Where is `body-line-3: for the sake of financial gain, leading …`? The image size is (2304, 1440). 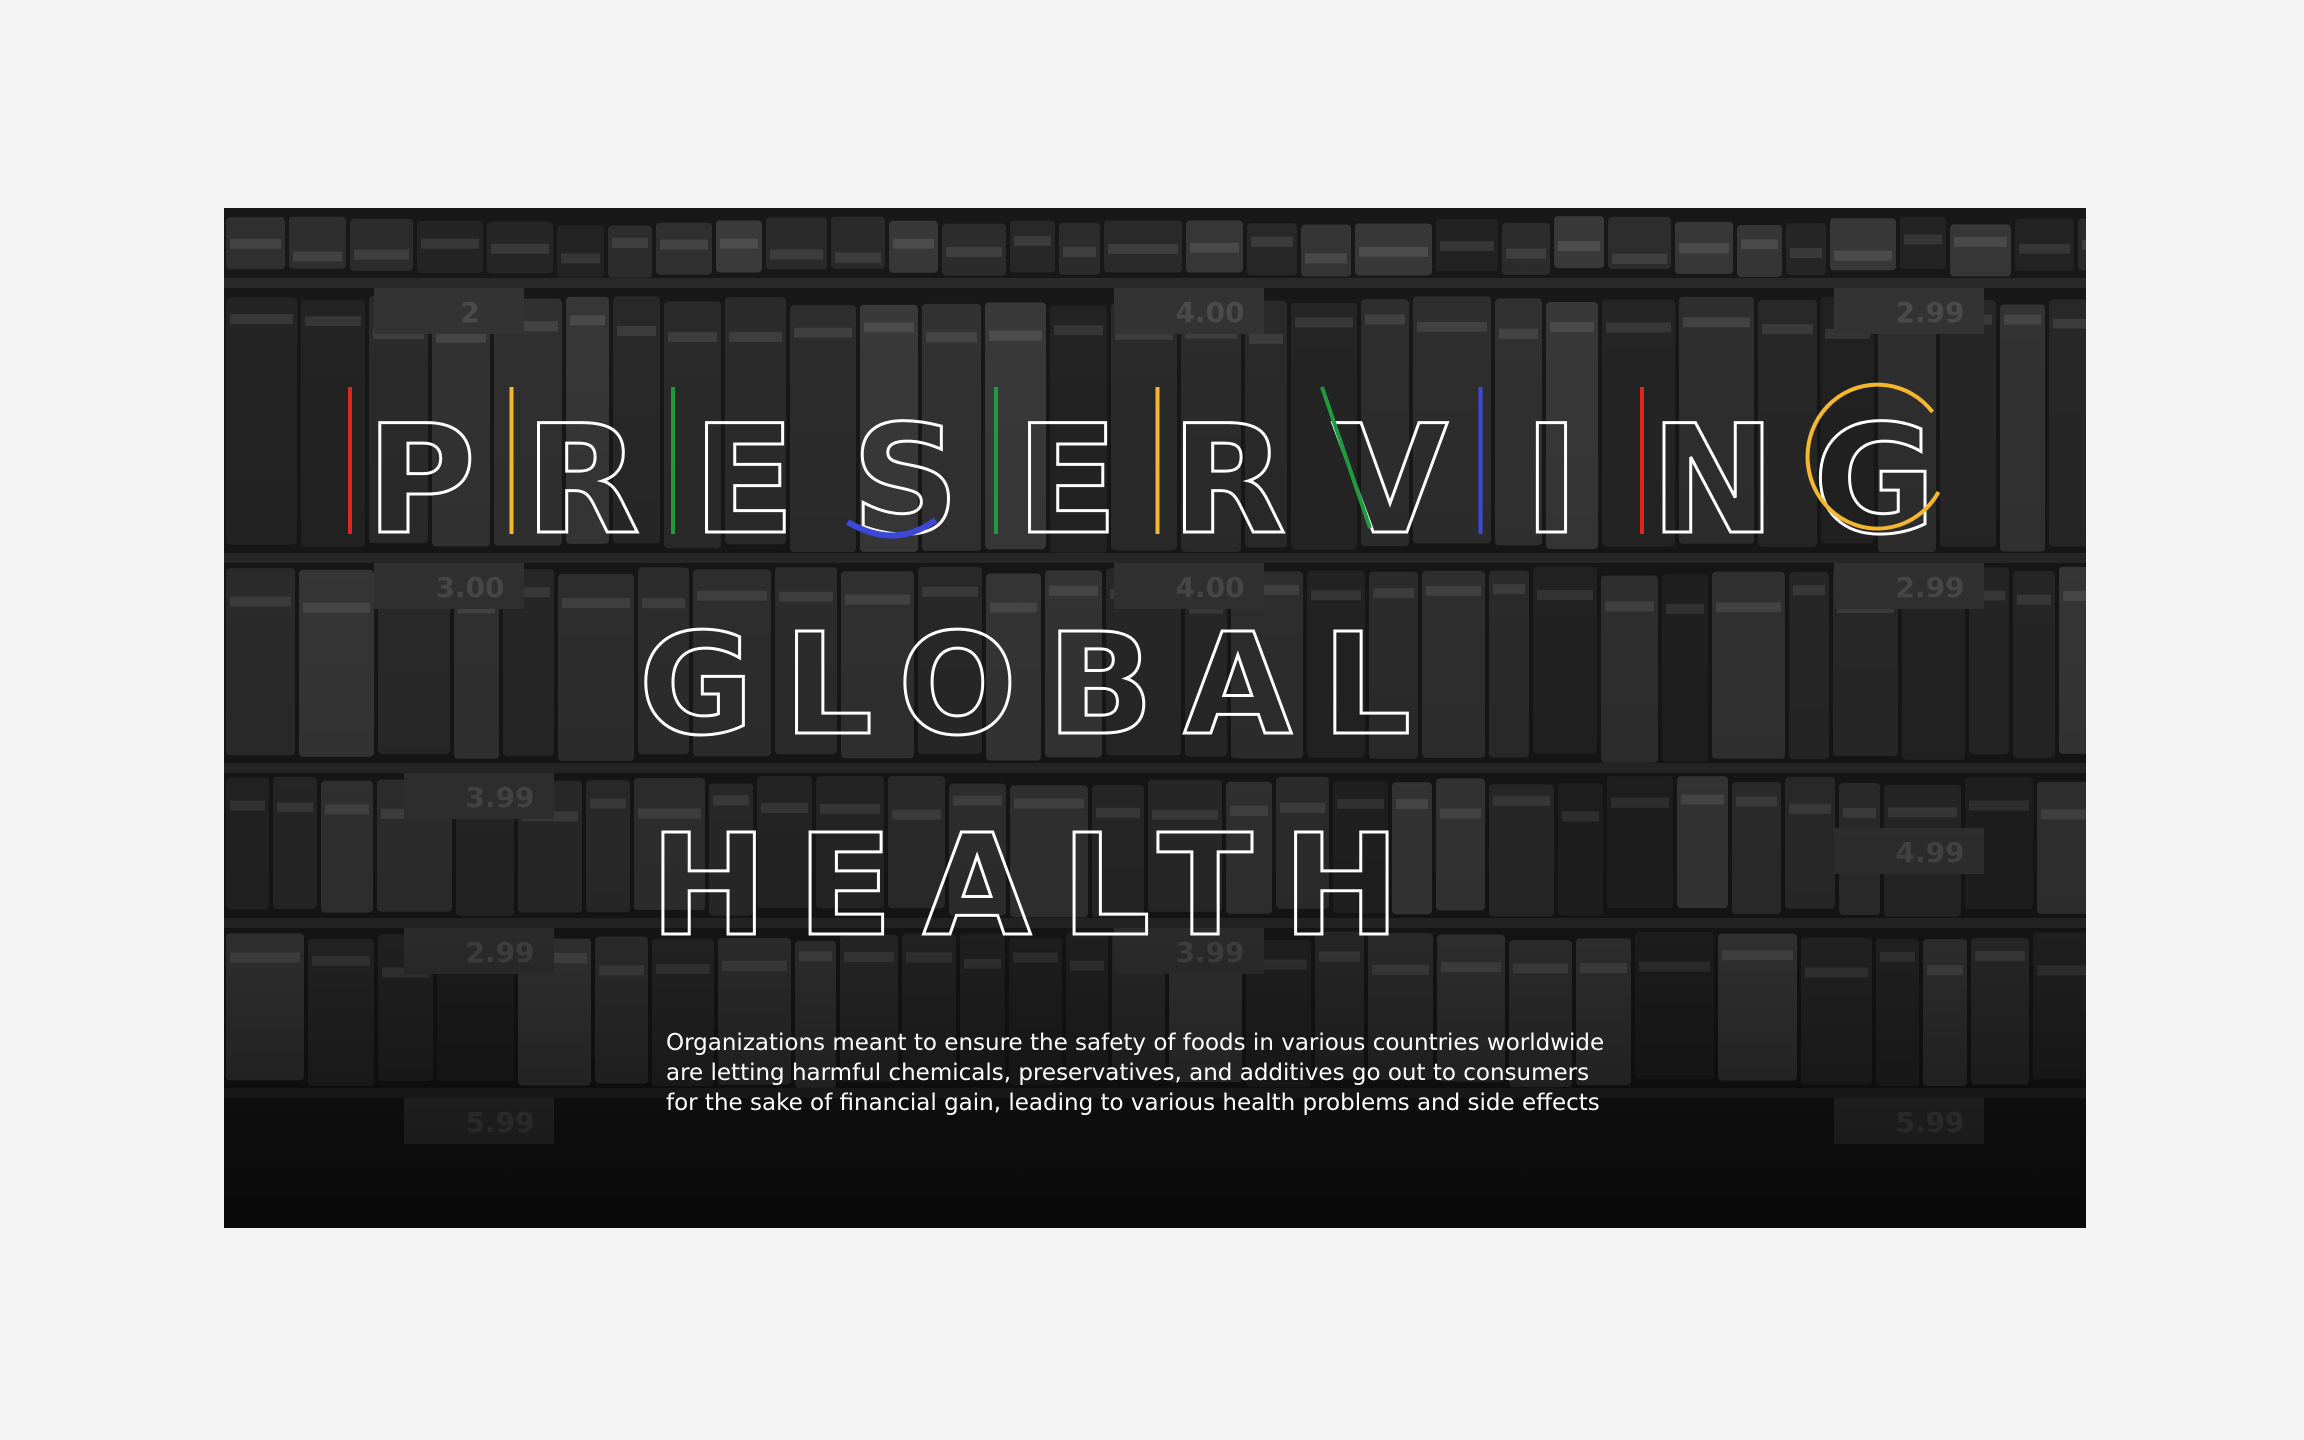
body-line-3: for the sake of financial gain, leading … is located at coordinates (1133, 1103).